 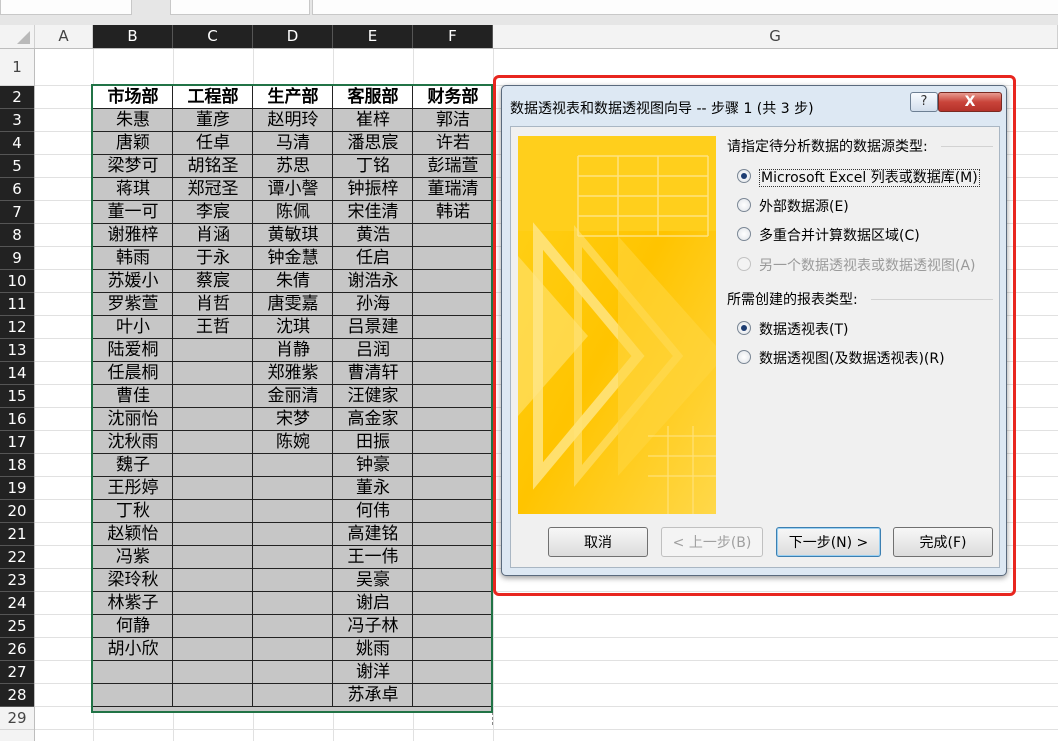 What do you see at coordinates (17, 36) in the screenshot?
I see `select-all-corner` at bounding box center [17, 36].